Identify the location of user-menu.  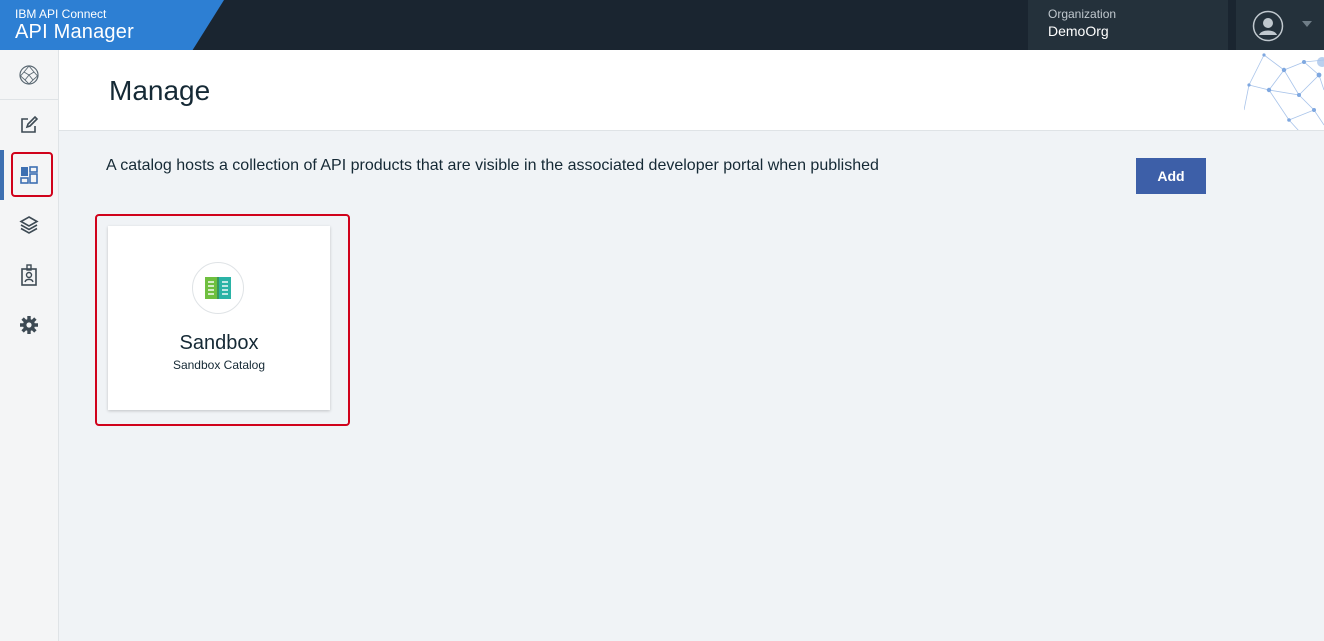
(1280, 25).